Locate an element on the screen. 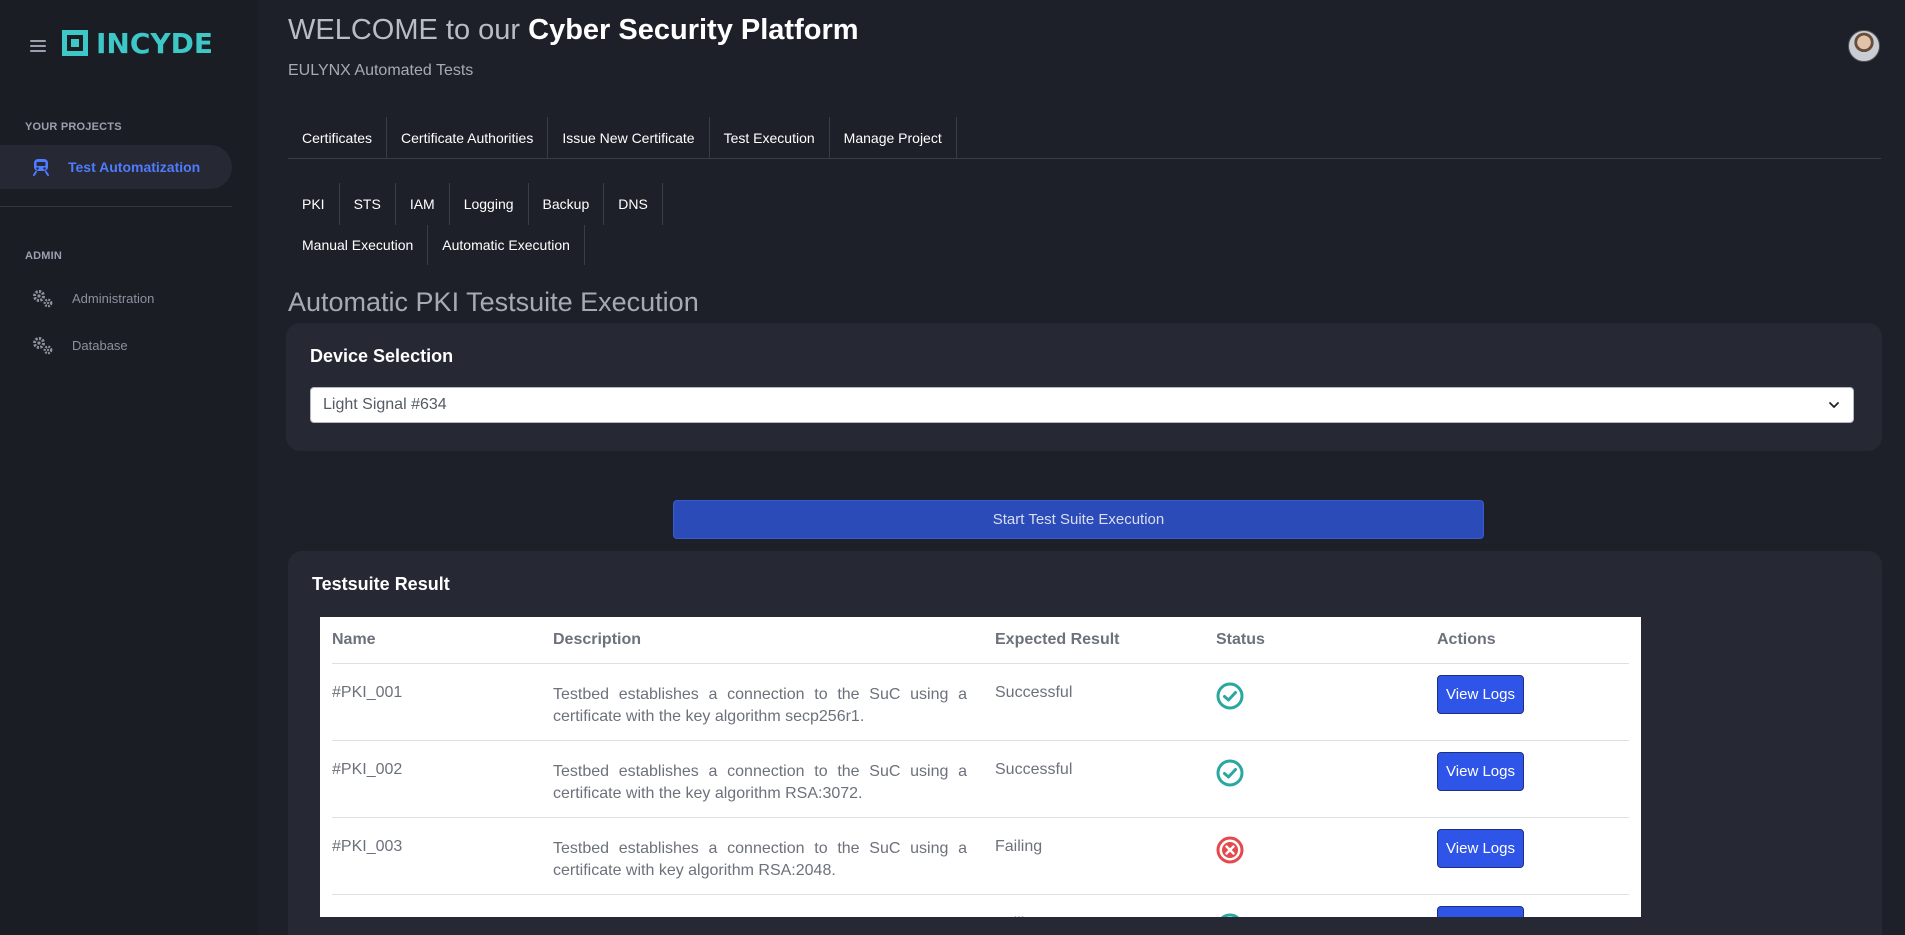  tab-sts: STS is located at coordinates (368, 204).